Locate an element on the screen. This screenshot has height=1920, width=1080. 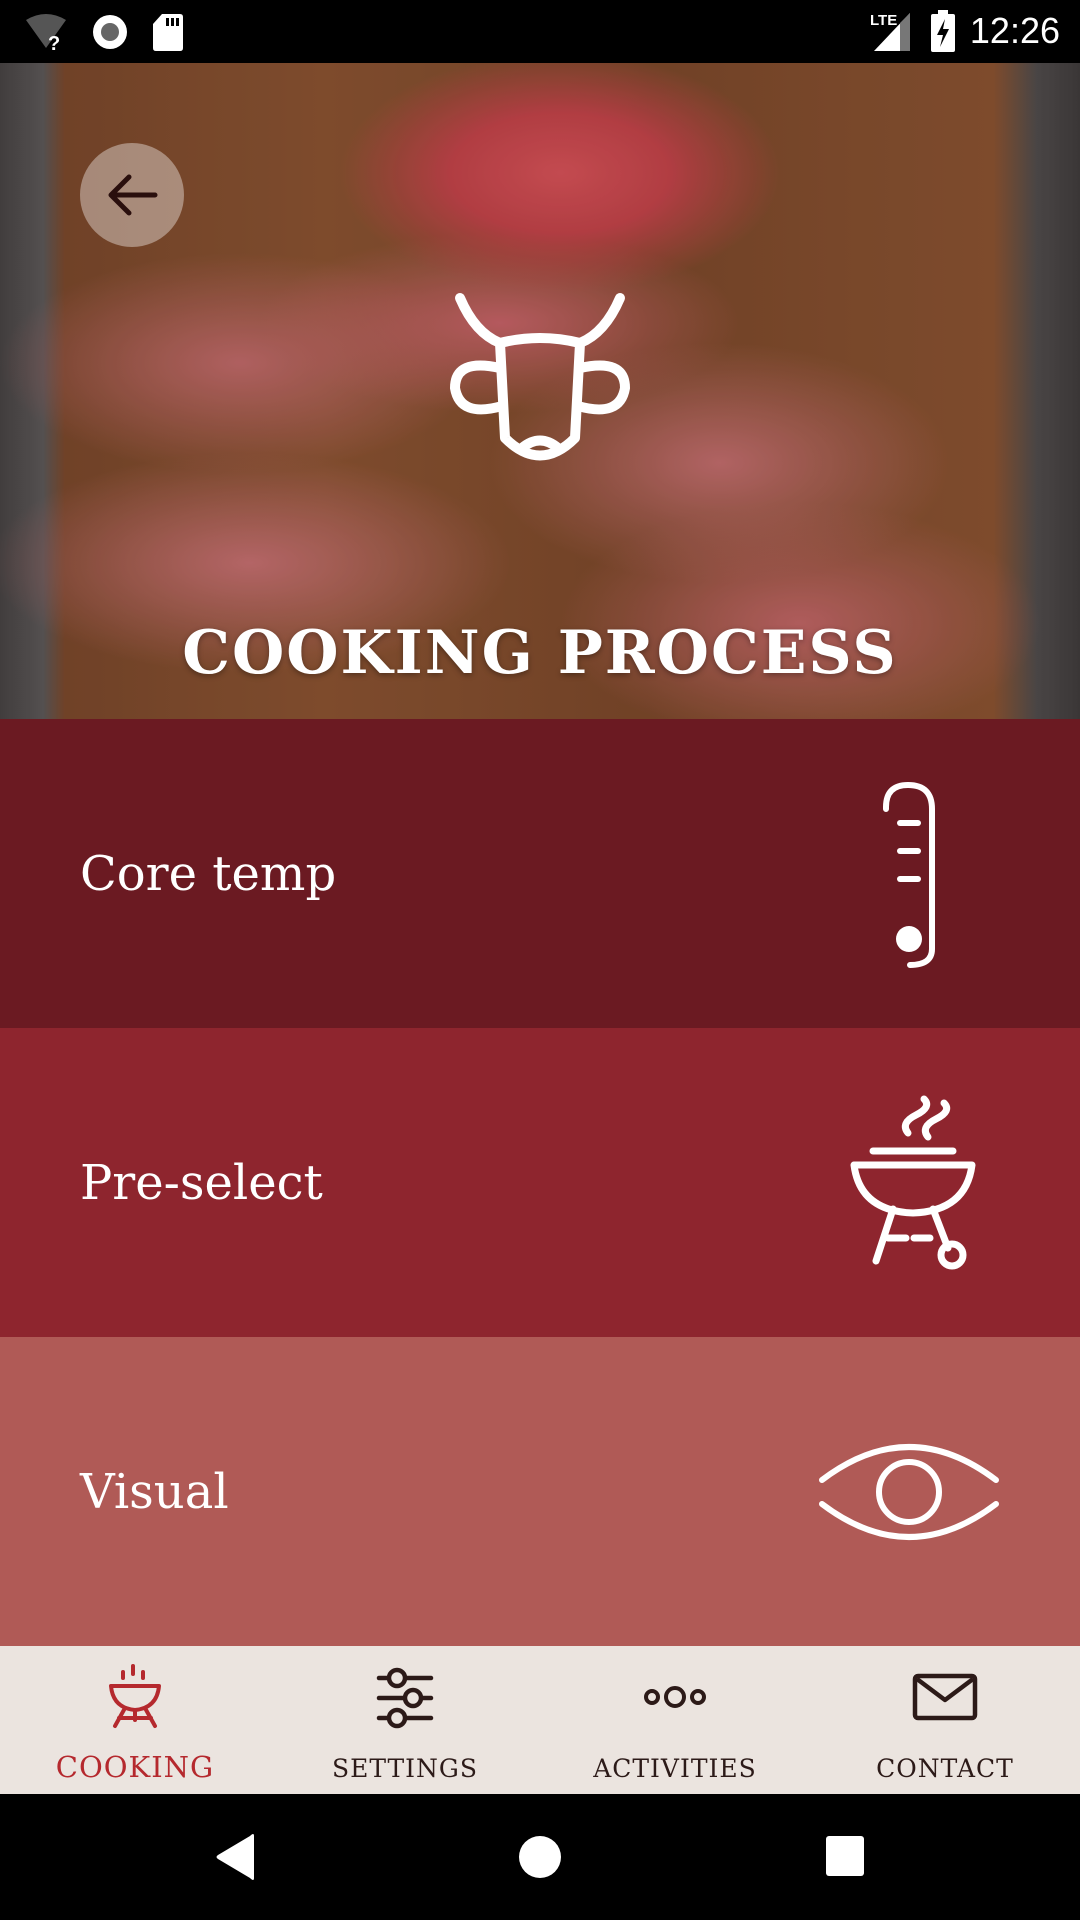
option-label: Core temp is located at coordinates (208, 873).